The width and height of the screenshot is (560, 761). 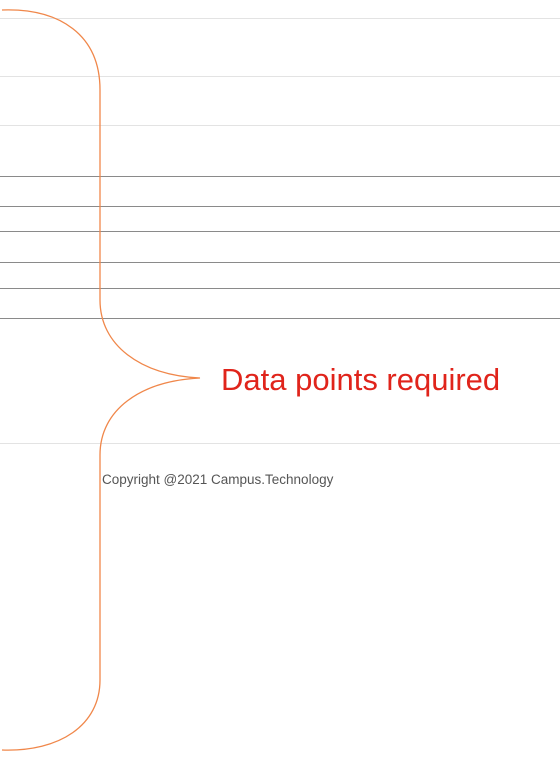 What do you see at coordinates (280, 443) in the screenshot?
I see `footer-divider` at bounding box center [280, 443].